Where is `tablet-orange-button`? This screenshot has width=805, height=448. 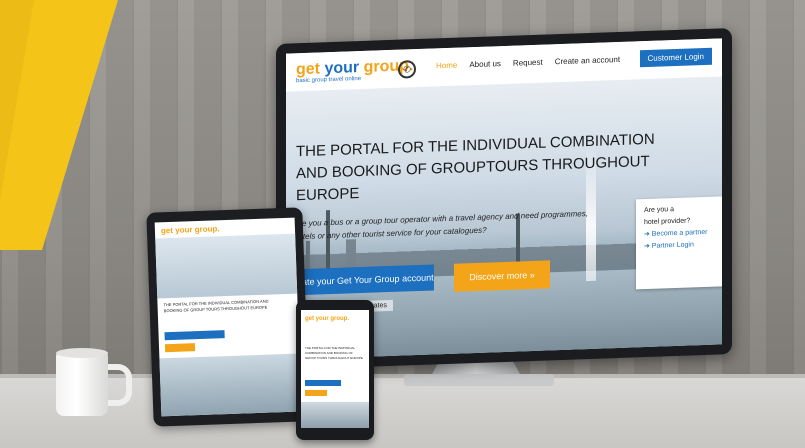 tablet-orange-button is located at coordinates (180, 348).